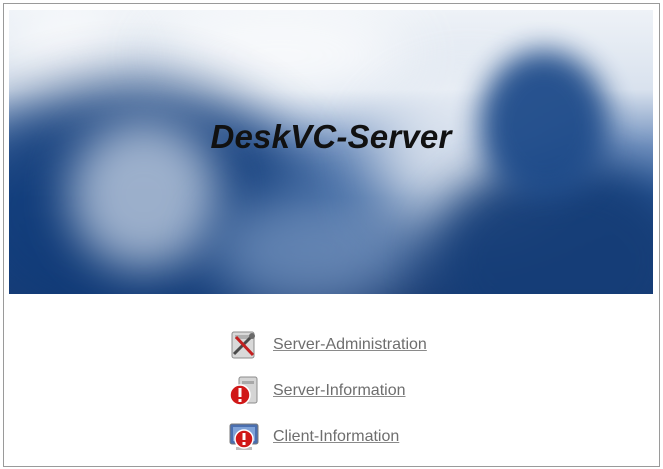 The width and height of the screenshot is (663, 469). What do you see at coordinates (339, 391) in the screenshot?
I see `server-information-label: Server-Information` at bounding box center [339, 391].